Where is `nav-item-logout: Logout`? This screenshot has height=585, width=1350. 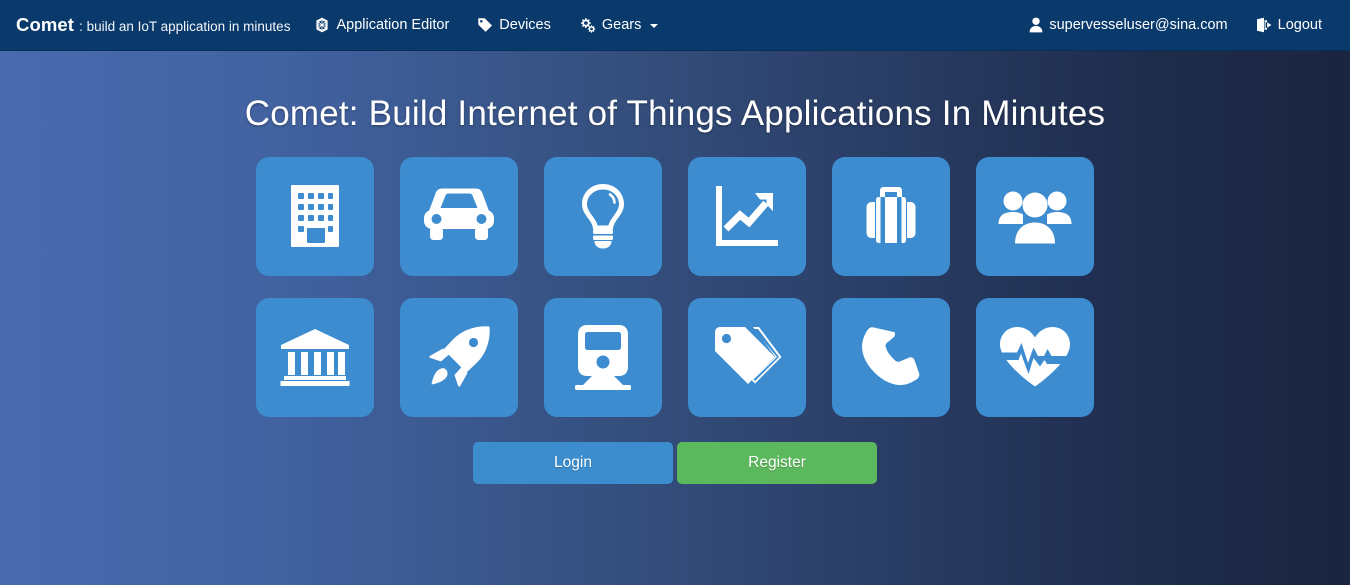 nav-item-logout: Logout is located at coordinates (1289, 25).